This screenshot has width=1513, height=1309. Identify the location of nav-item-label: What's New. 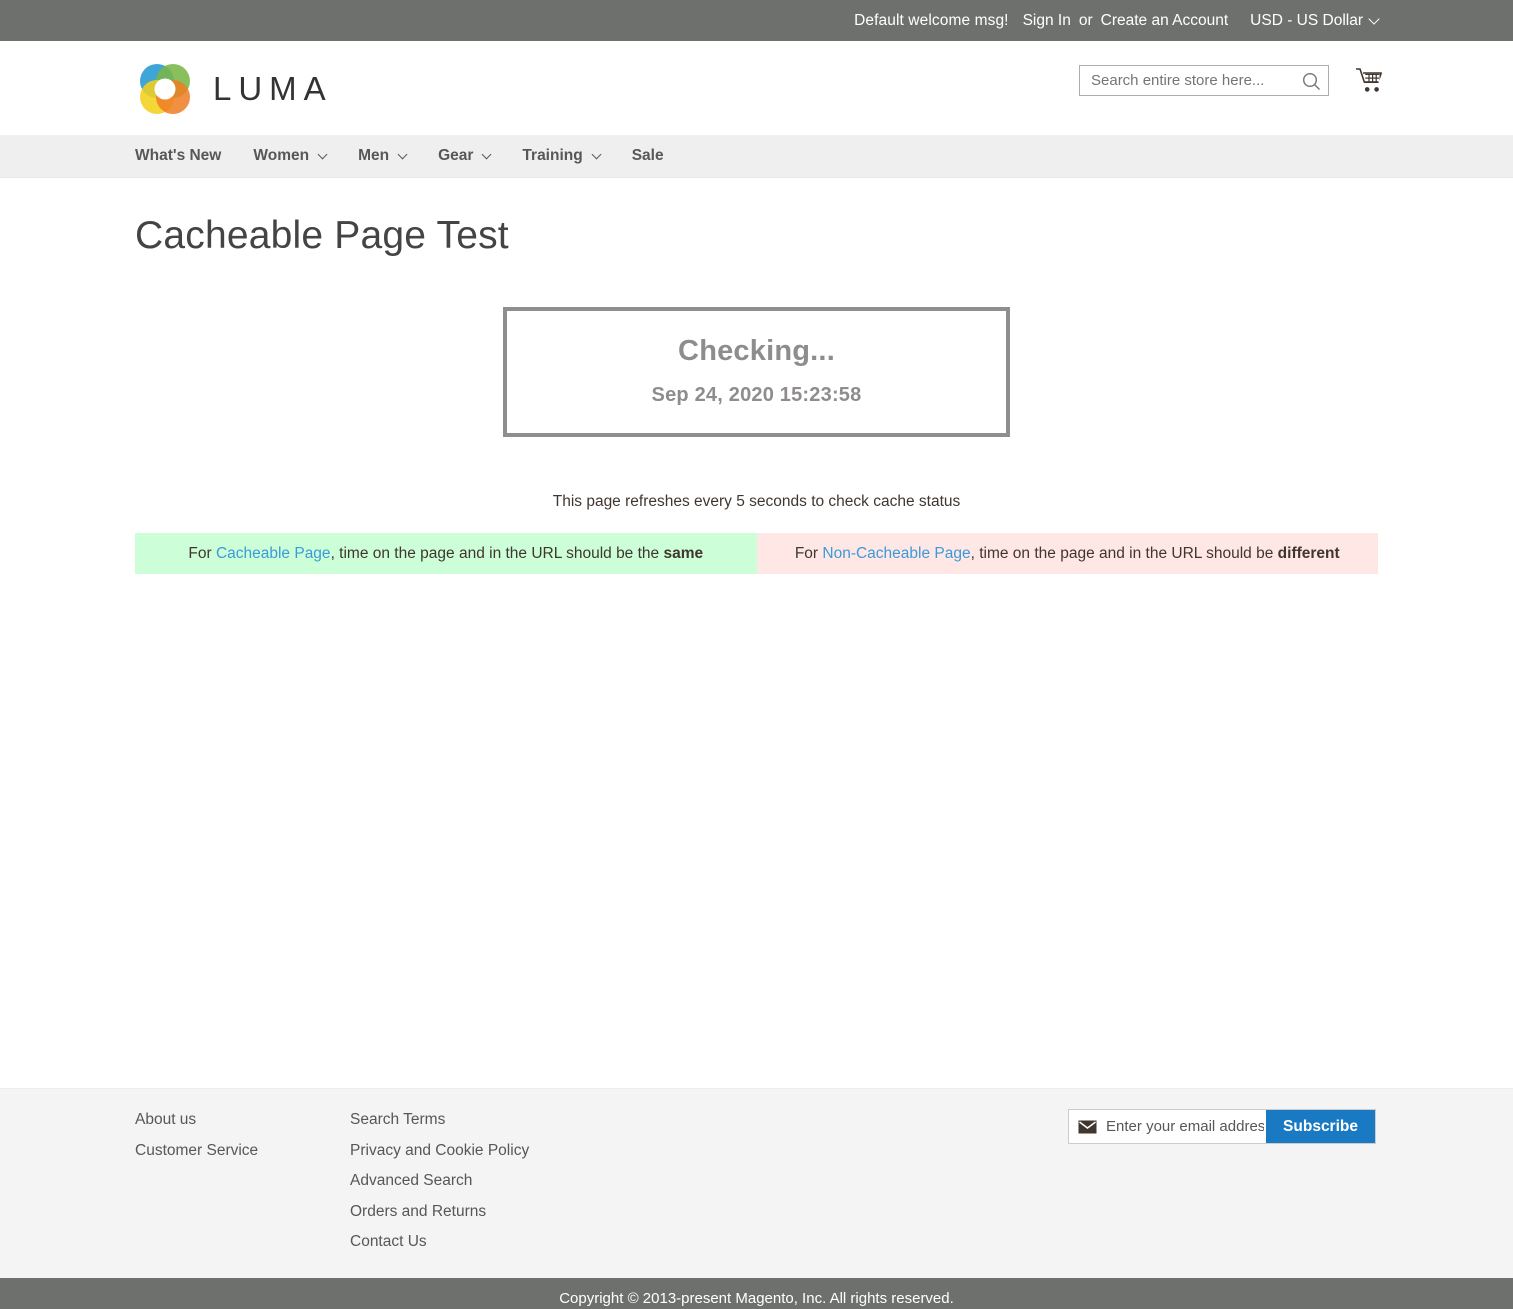
(178, 155).